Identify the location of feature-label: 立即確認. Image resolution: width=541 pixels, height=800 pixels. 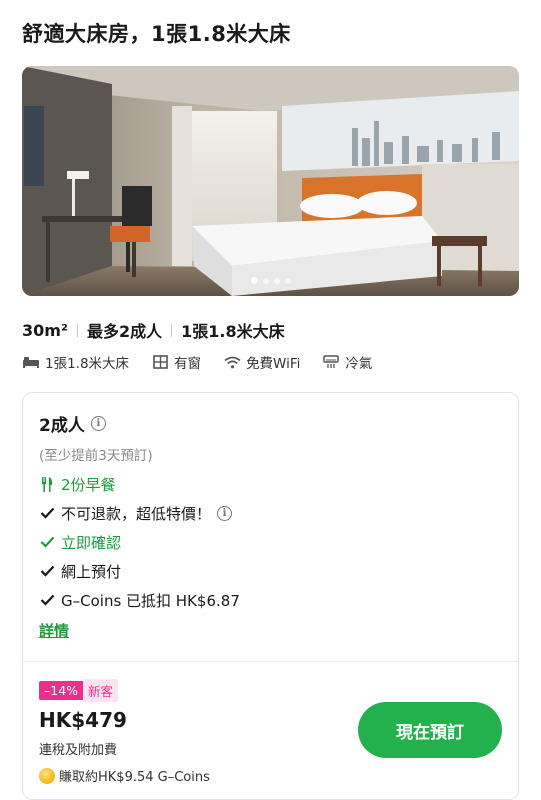
(91, 542).